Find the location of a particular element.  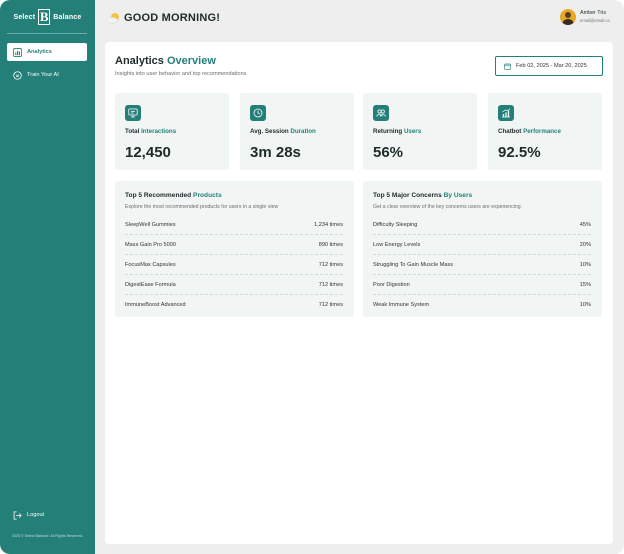

card-title: Top 5 Recommended Products is located at coordinates (173, 195).